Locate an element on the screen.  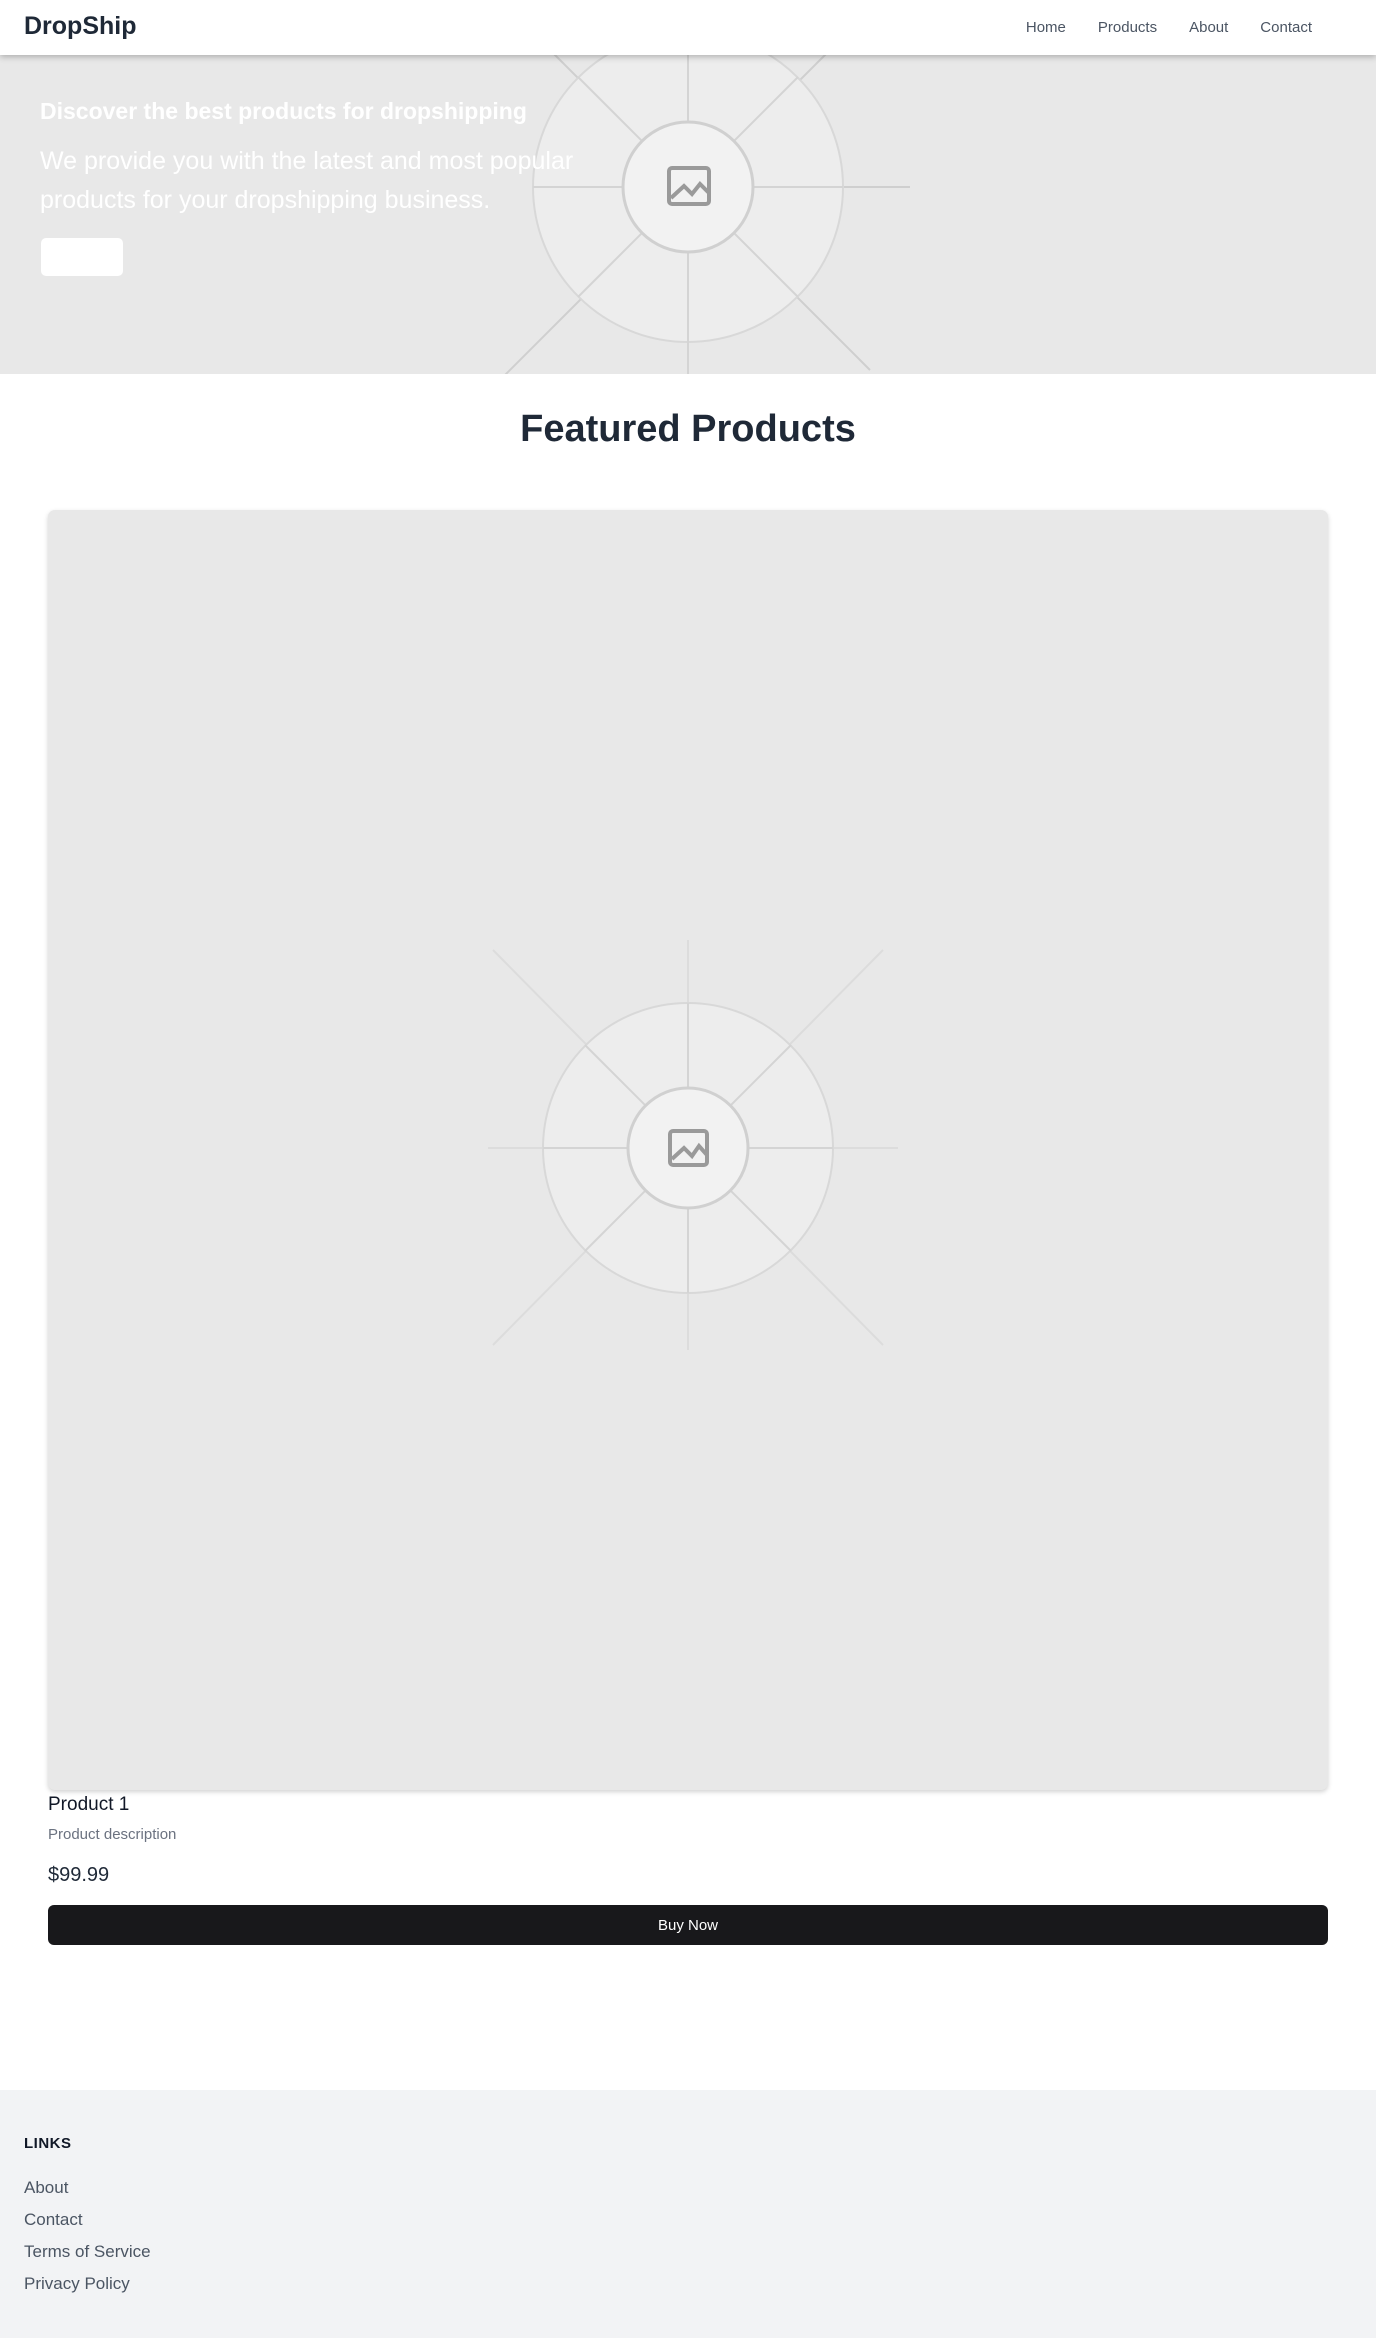
footer-links-heading: LINKS is located at coordinates (48, 2143).